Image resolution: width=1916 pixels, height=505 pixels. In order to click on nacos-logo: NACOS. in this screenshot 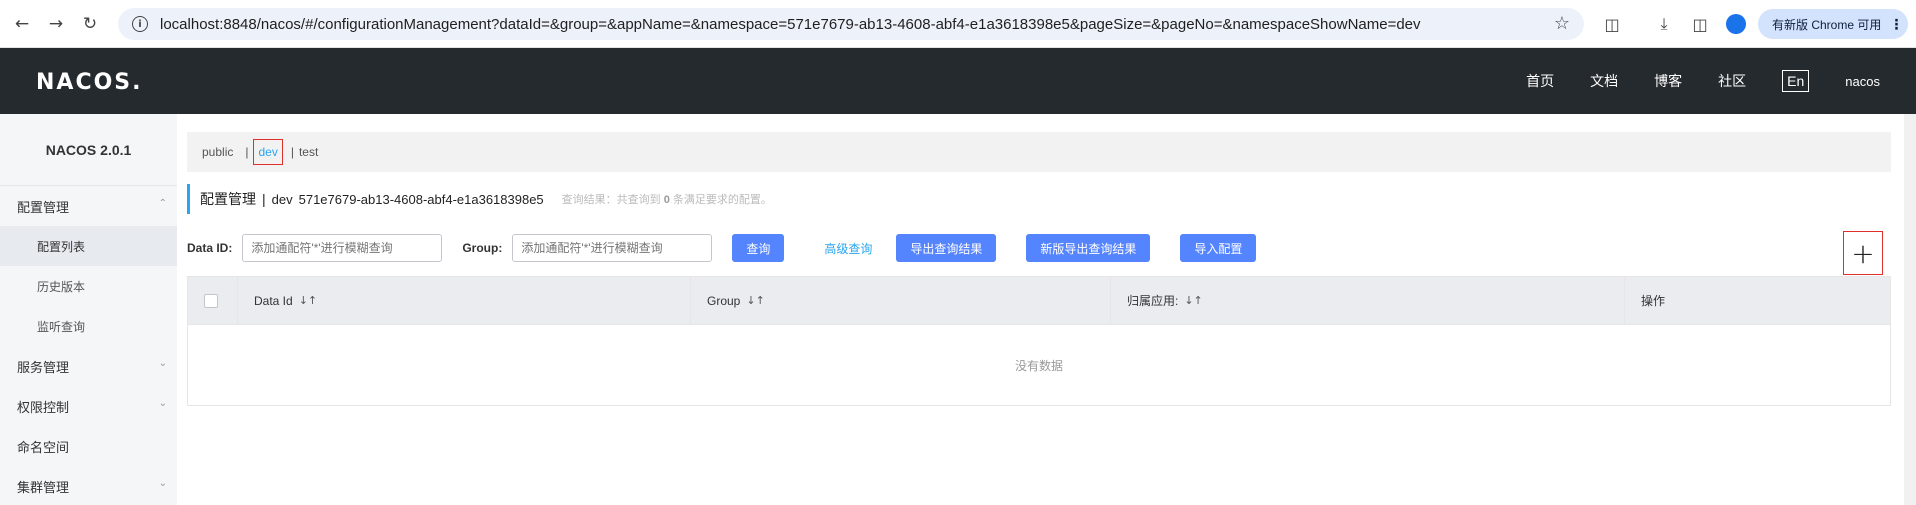, I will do `click(89, 82)`.